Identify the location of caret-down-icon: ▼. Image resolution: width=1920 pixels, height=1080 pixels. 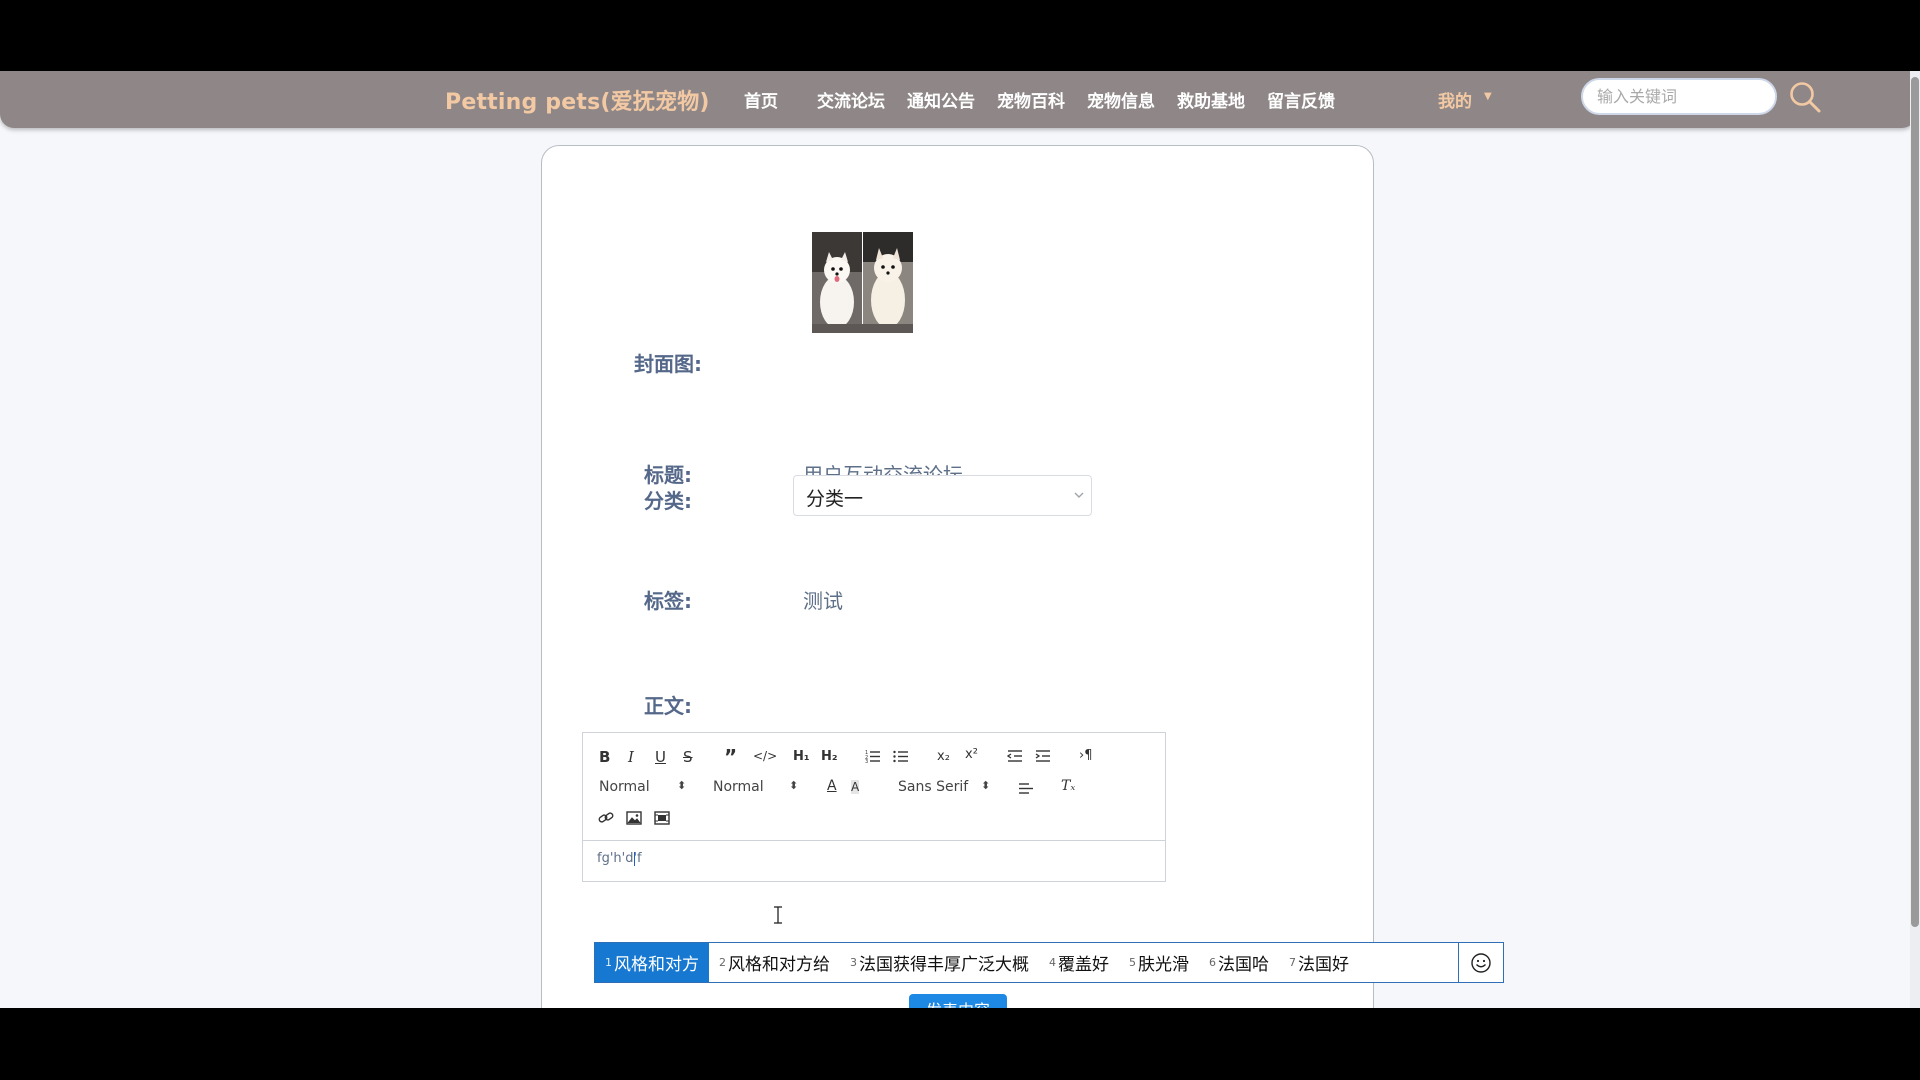
(1488, 96).